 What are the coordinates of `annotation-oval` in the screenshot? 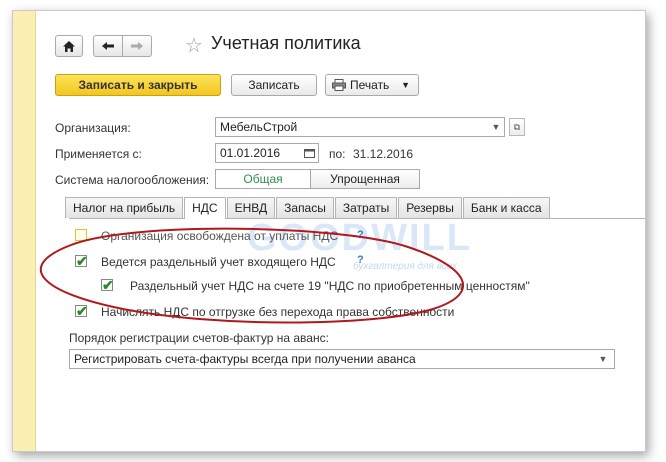 It's located at (251, 275).